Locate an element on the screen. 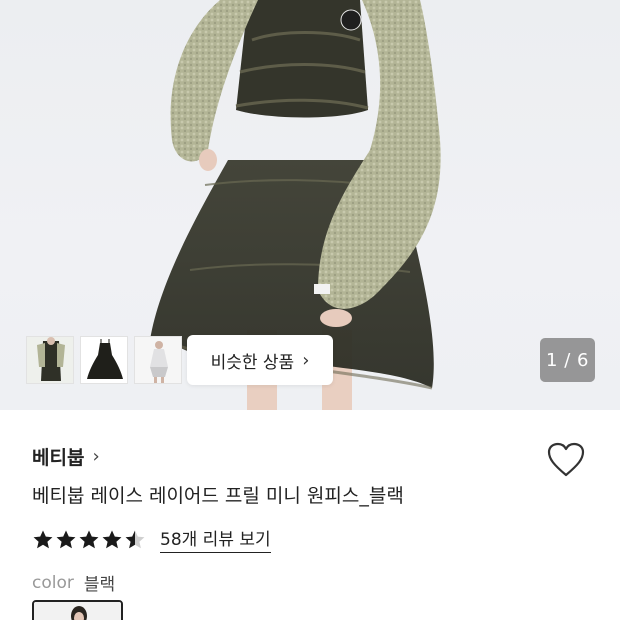 The width and height of the screenshot is (620, 620). heart-icon is located at coordinates (566, 460).